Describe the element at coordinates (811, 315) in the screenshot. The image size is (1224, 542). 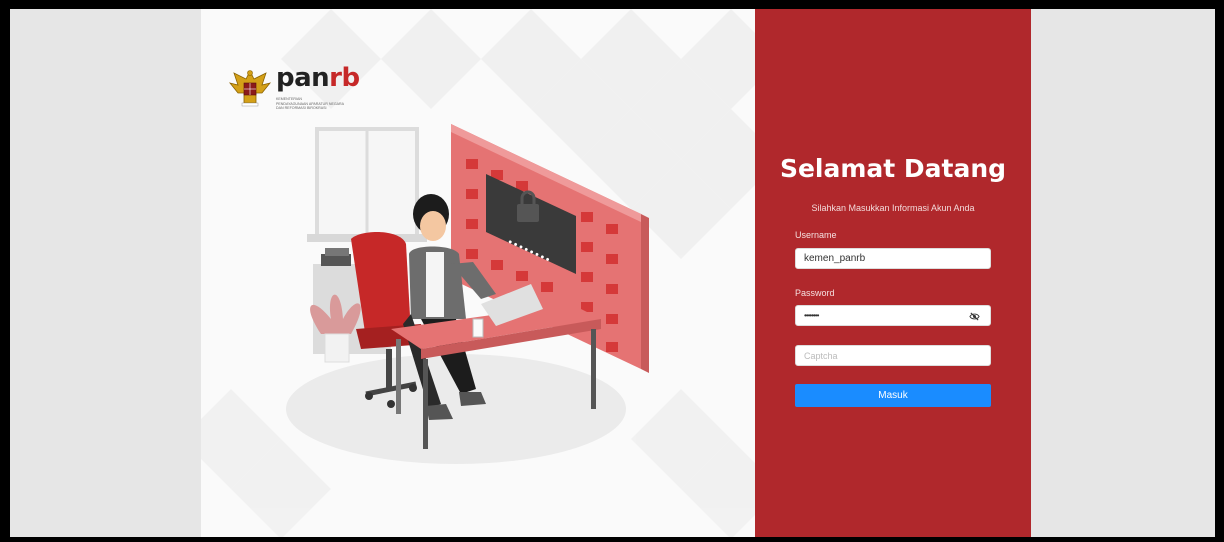
I see `password-value: ••••••••` at that location.